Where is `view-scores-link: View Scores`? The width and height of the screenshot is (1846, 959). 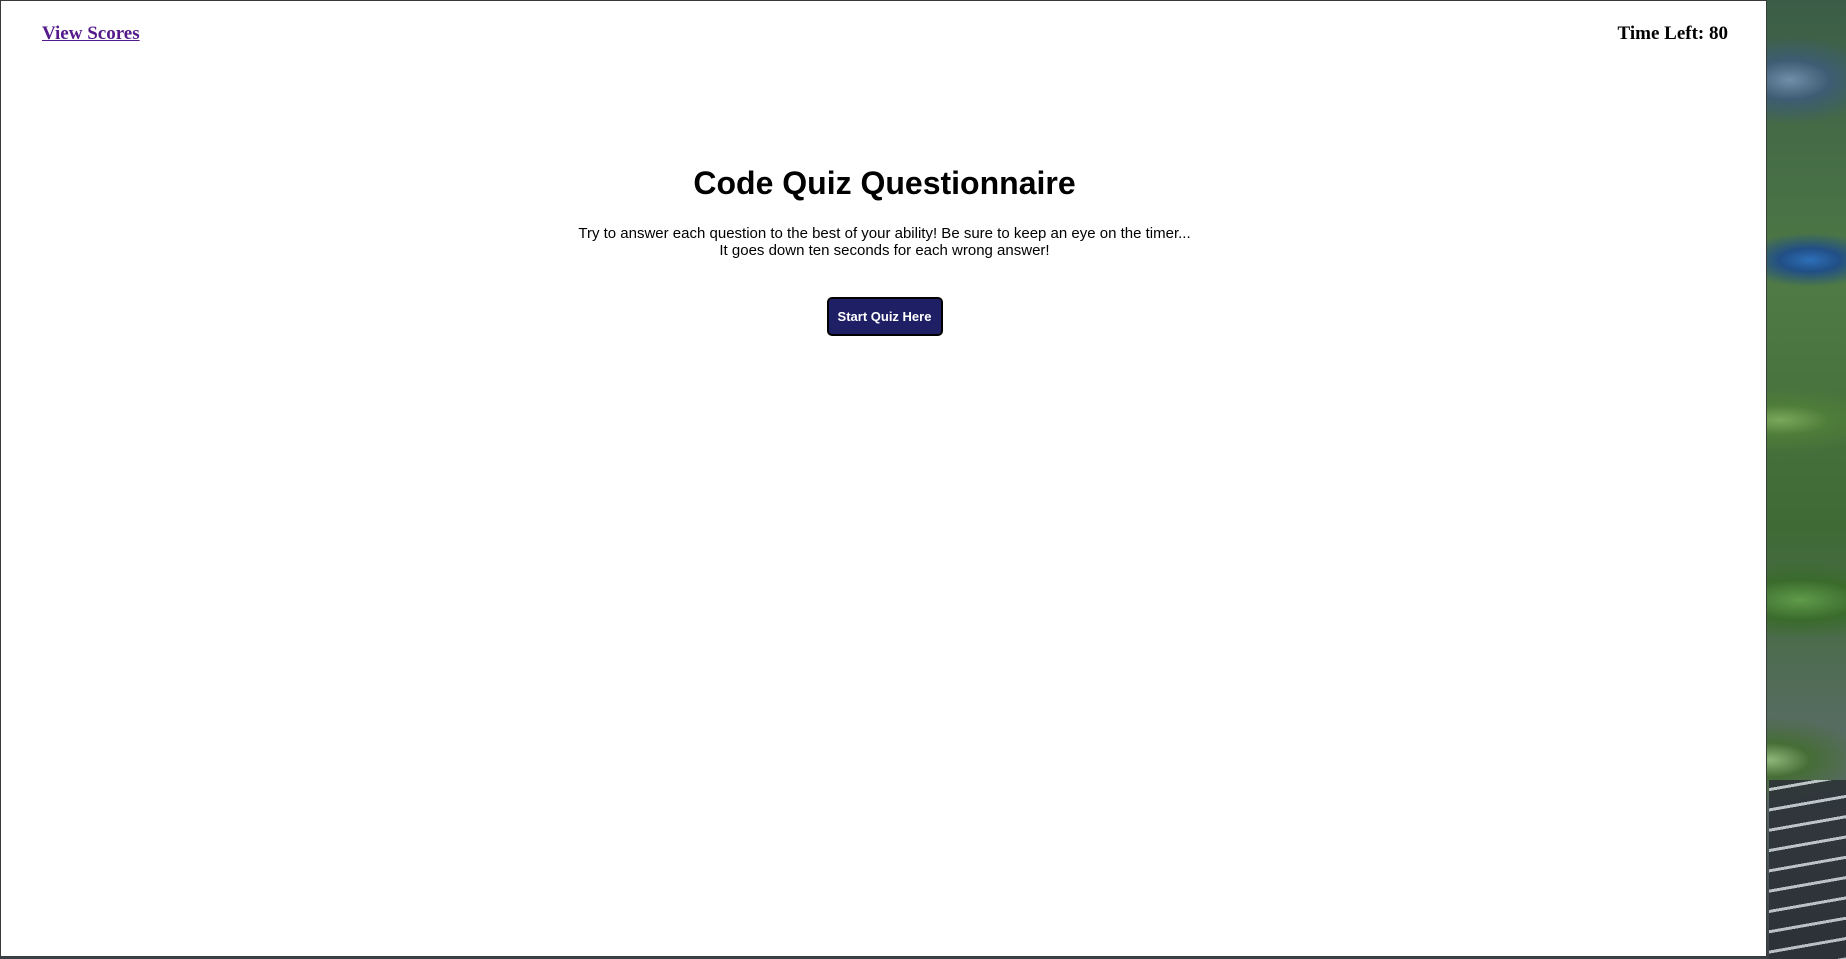 view-scores-link: View Scores is located at coordinates (91, 34).